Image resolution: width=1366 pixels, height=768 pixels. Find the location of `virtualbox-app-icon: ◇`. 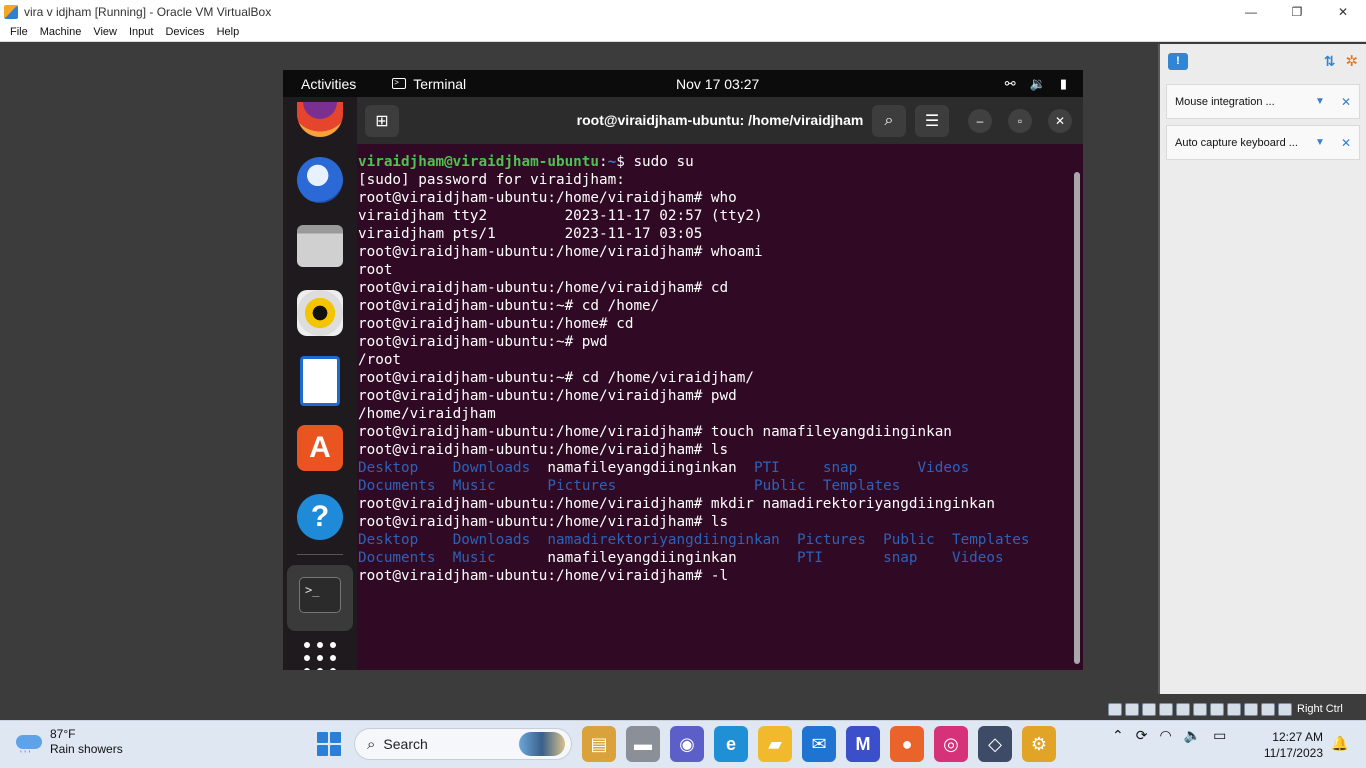

virtualbox-app-icon: ◇ is located at coordinates (995, 744).